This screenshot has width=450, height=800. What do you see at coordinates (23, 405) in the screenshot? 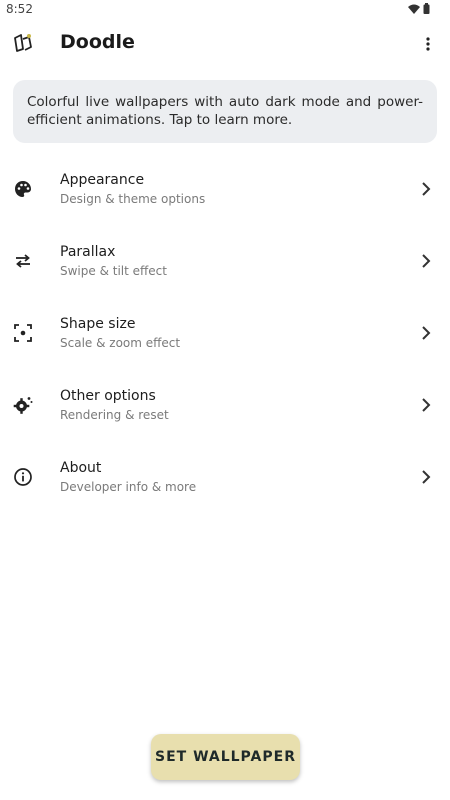
I see `settings-gear-icon` at bounding box center [23, 405].